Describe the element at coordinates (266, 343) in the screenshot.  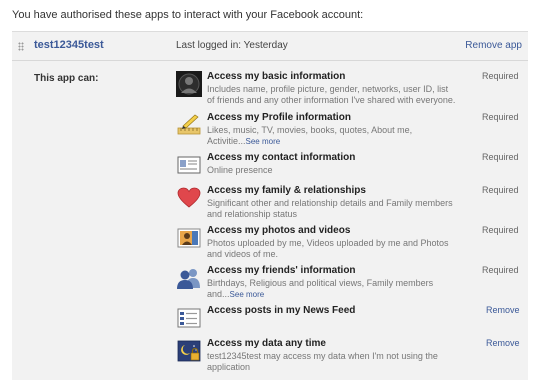
I see `permission-title: Access my data any time` at that location.